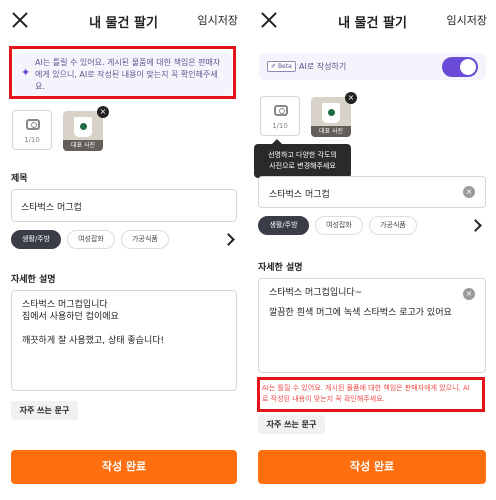 The width and height of the screenshot is (496, 500). What do you see at coordinates (316, 293) in the screenshot?
I see `description-line: 스타벅스 머그컵입니다~` at bounding box center [316, 293].